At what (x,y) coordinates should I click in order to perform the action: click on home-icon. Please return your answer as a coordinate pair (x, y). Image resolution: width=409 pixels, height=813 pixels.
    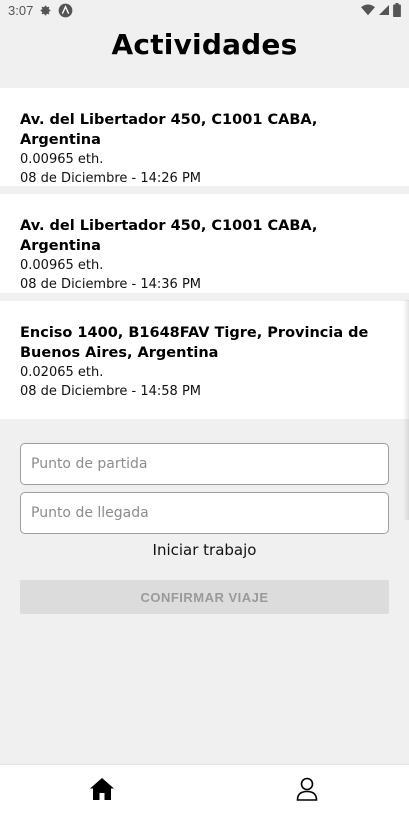
    Looking at the image, I should click on (102, 789).